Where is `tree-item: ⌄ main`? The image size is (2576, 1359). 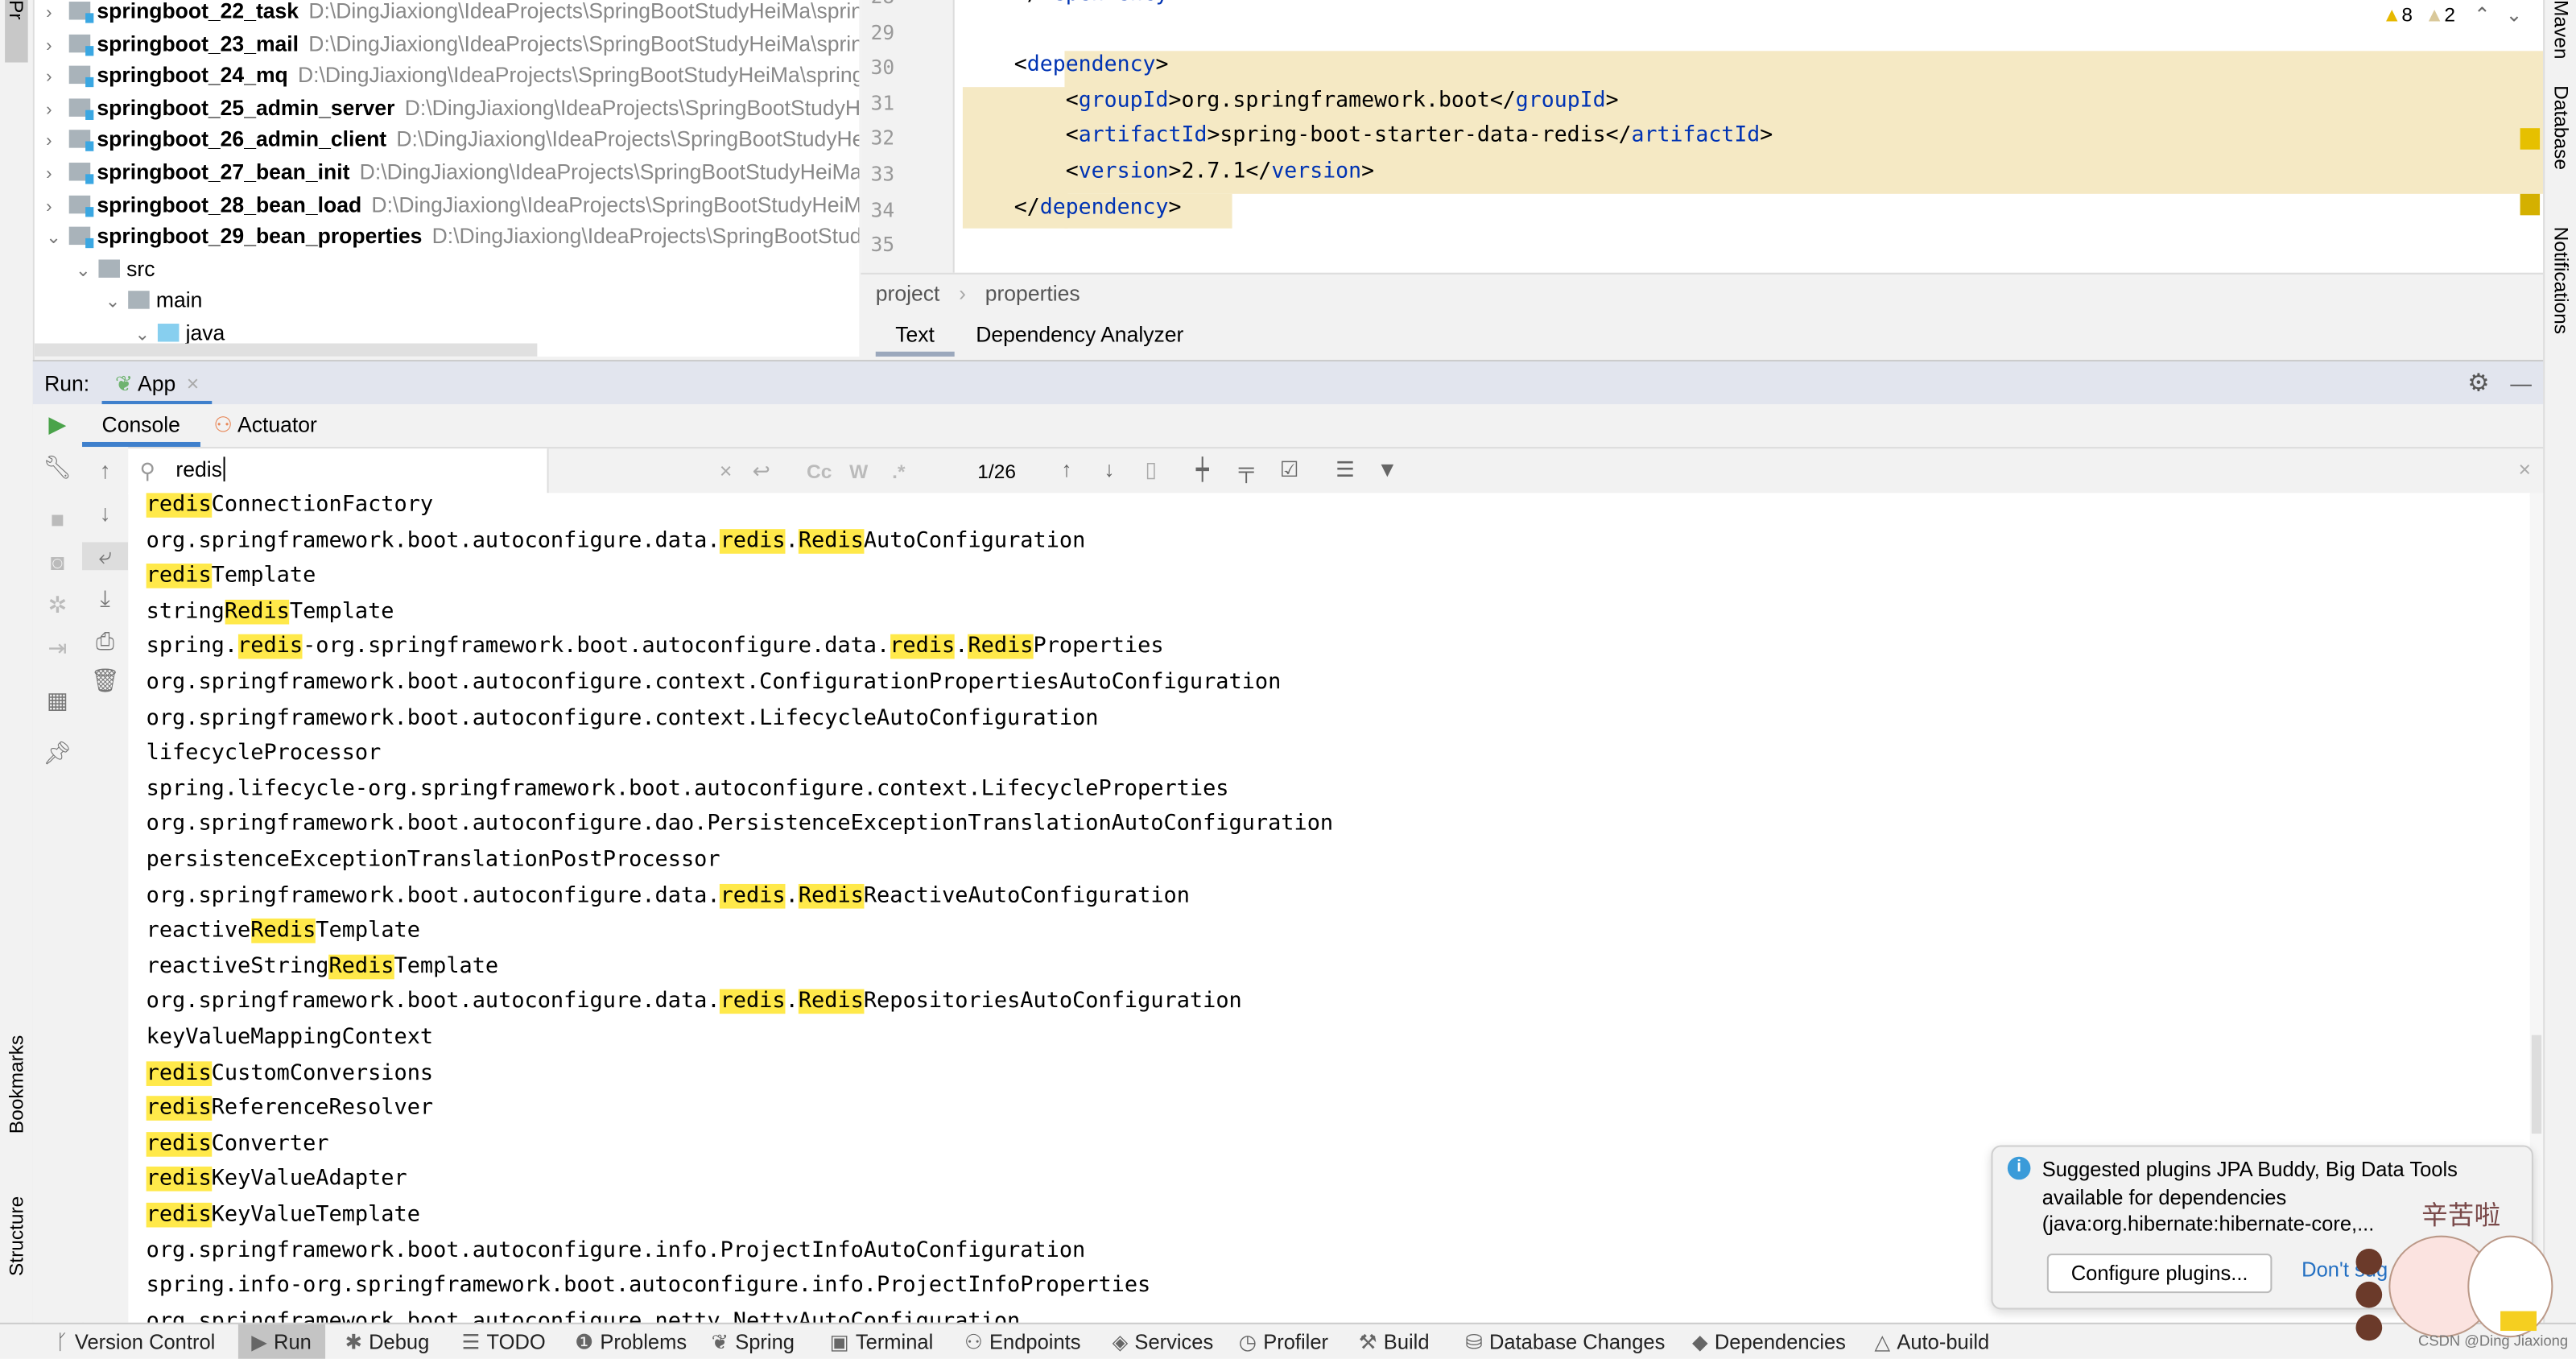 tree-item: ⌄ main is located at coordinates (154, 300).